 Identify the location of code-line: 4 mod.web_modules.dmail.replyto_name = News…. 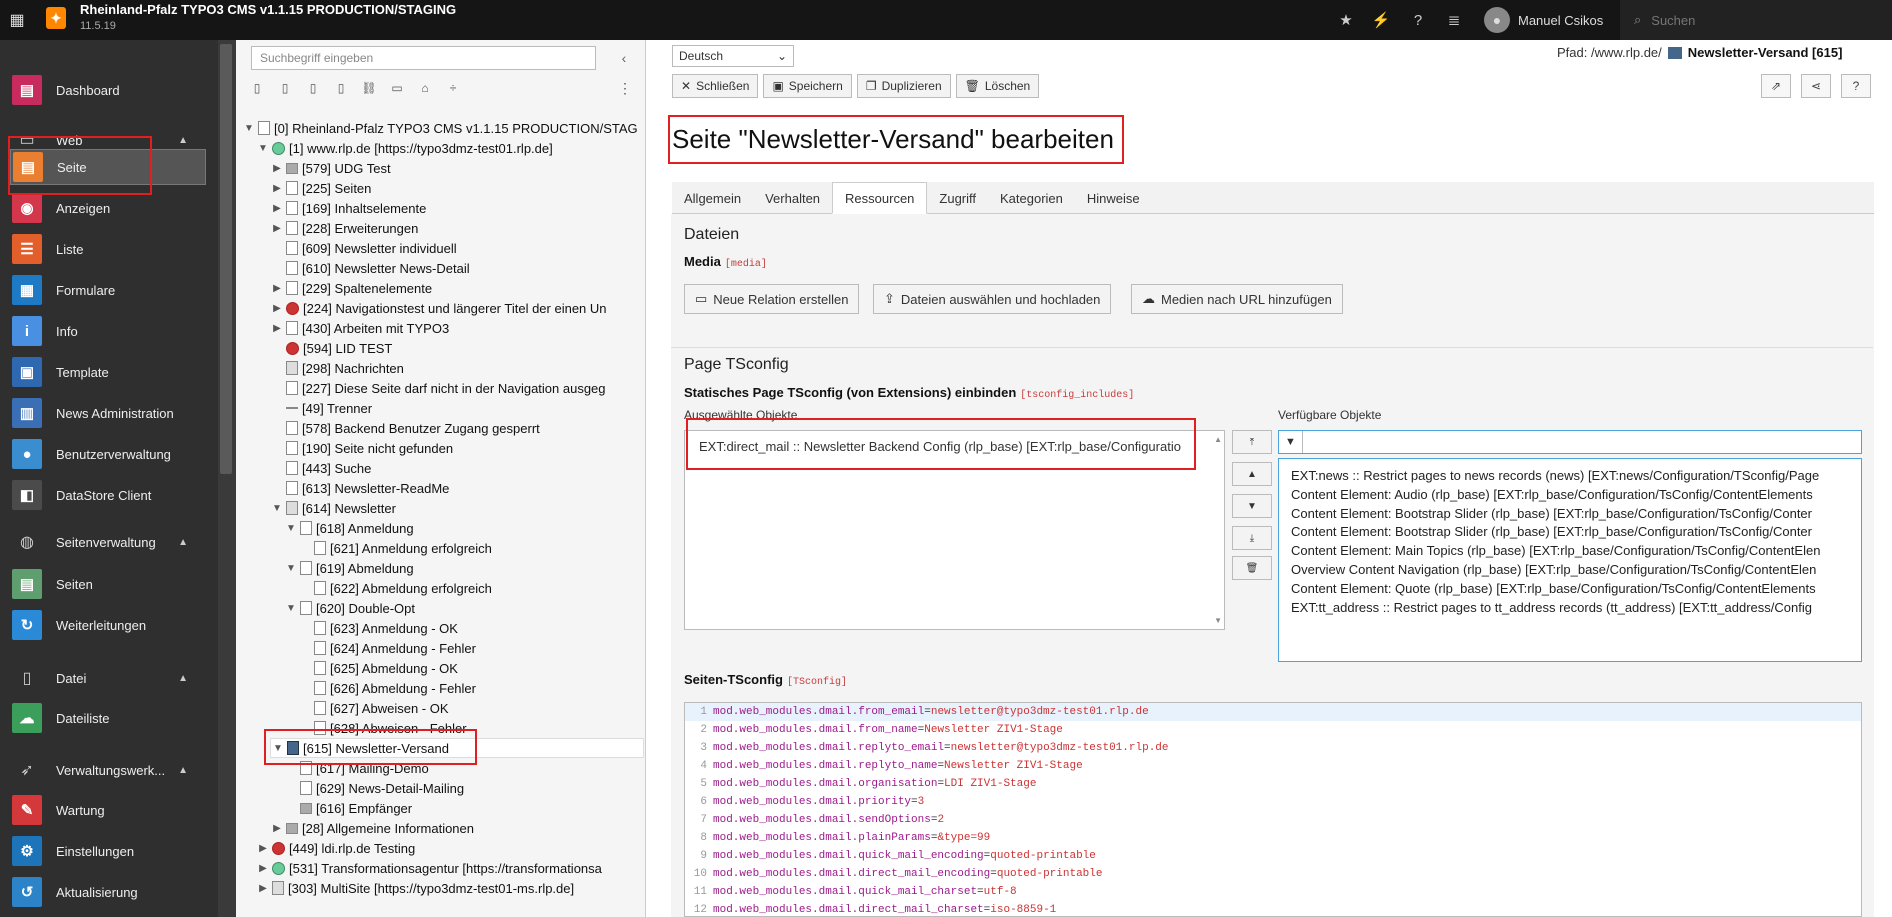
(1273, 766).